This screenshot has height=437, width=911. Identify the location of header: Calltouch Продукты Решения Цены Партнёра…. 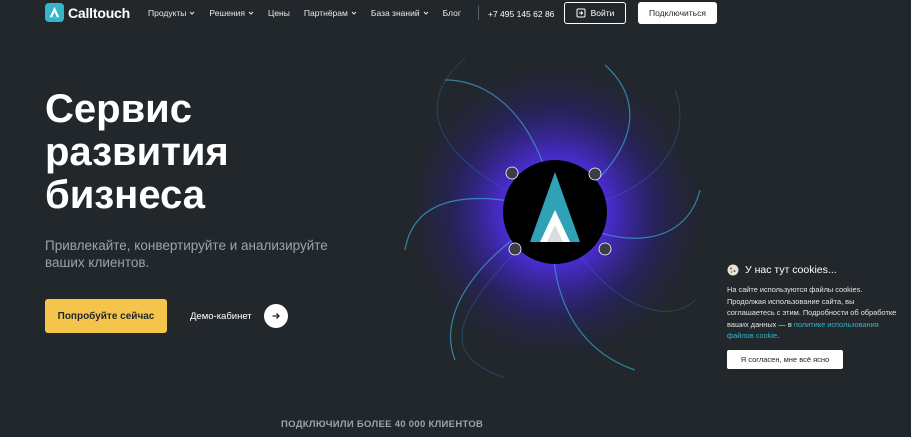
(455, 13).